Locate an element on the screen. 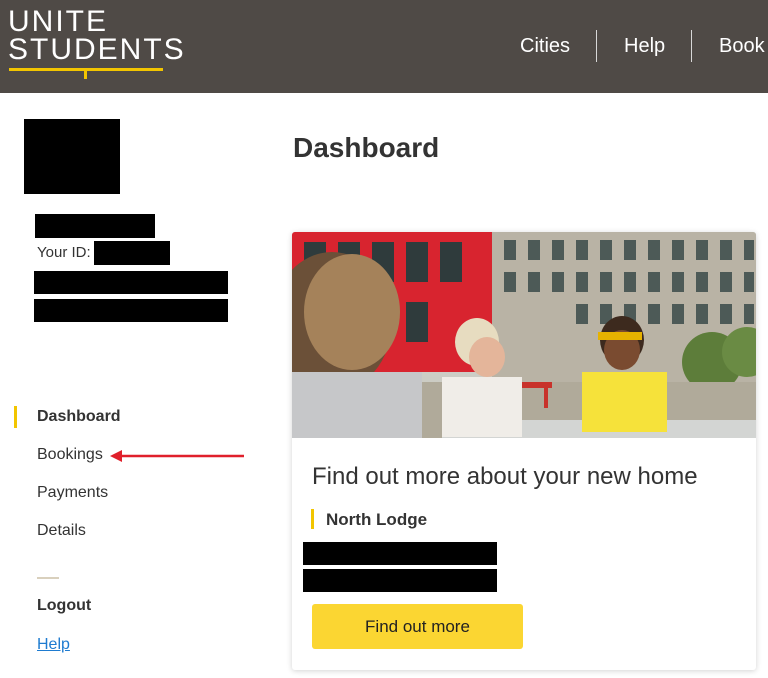 Image resolution: width=768 pixels, height=678 pixels. active-item-marker is located at coordinates (15, 417).